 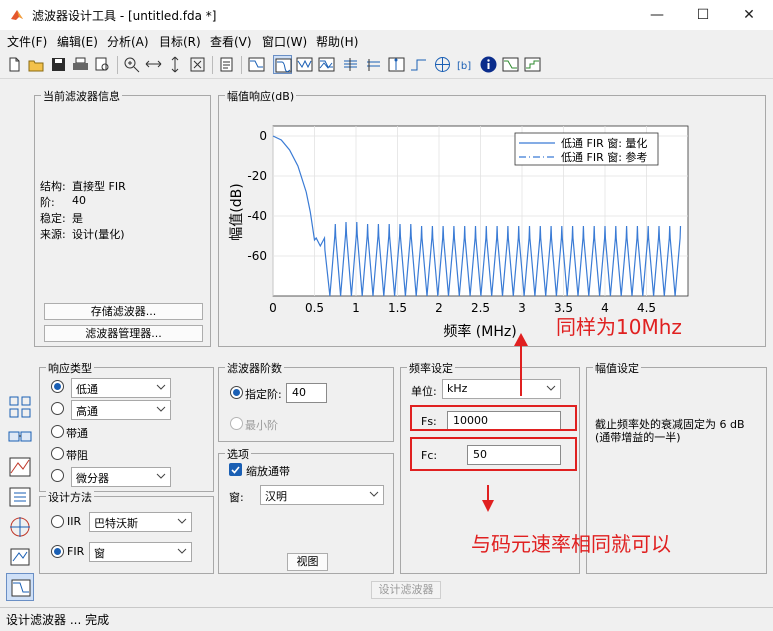 What do you see at coordinates (75, 551) in the screenshot?
I see `fir-label: FIR` at bounding box center [75, 551].